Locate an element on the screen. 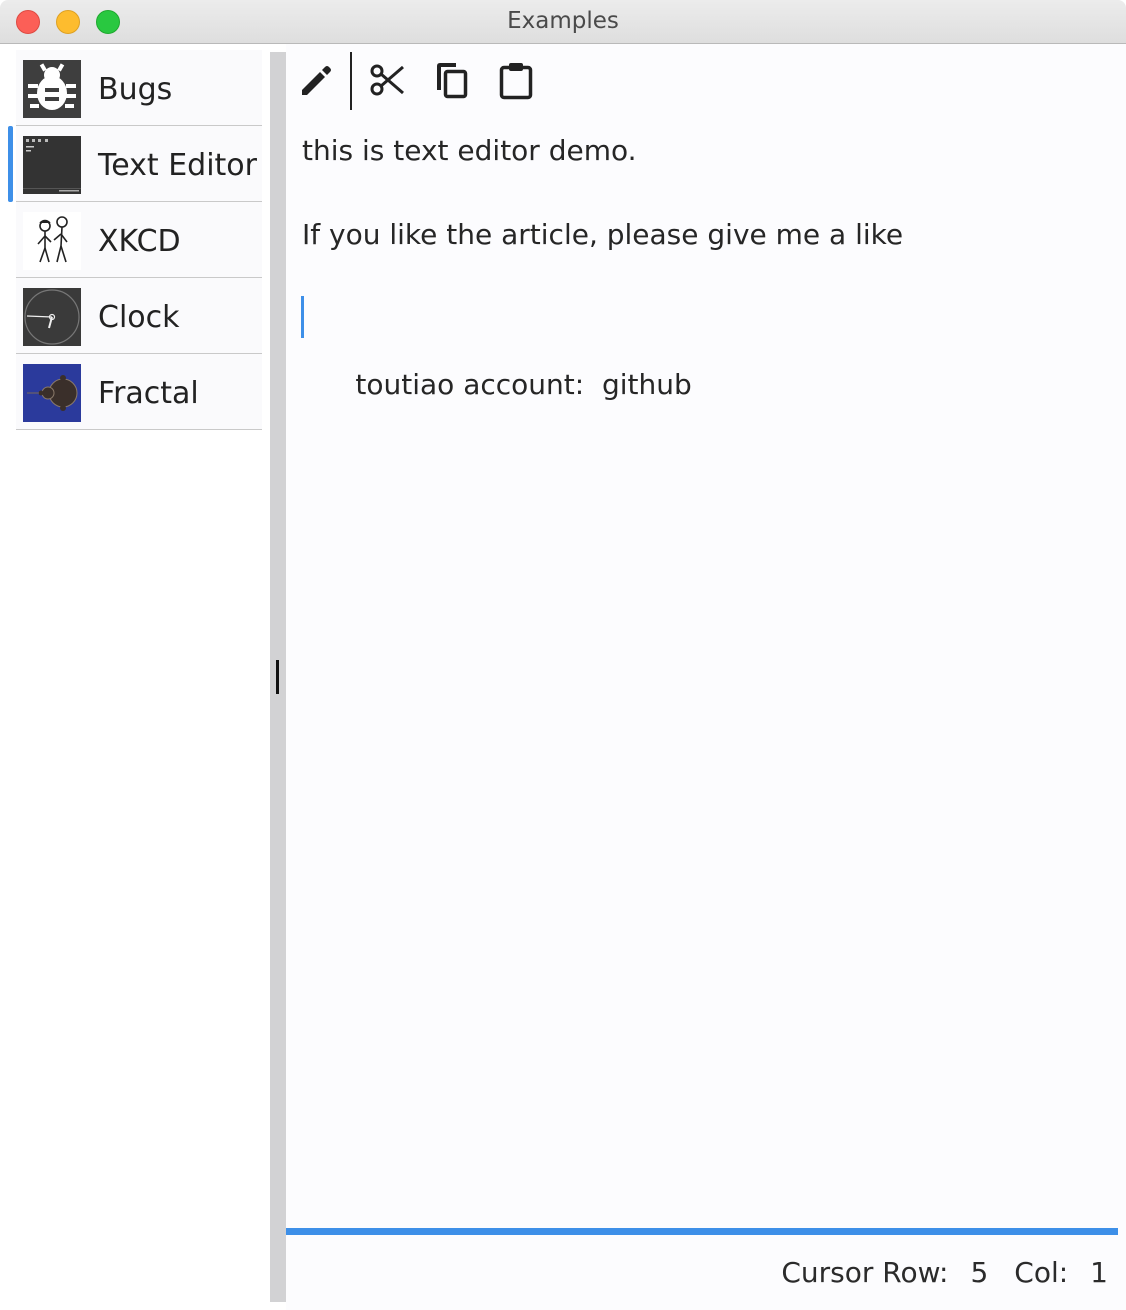  status-bar: Cursor Row: 5 Col: 1 is located at coordinates (944, 1272).